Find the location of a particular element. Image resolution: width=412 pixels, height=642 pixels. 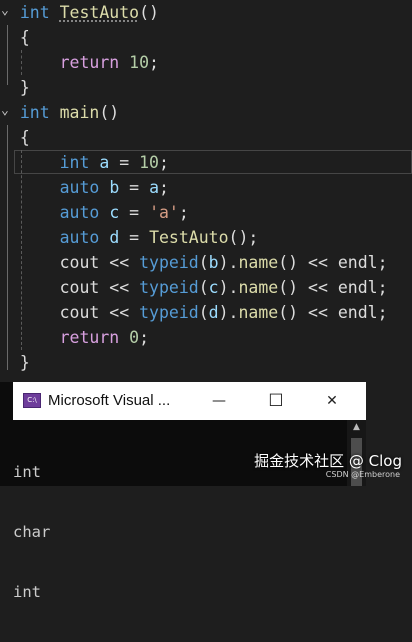

minimize-button: — is located at coordinates (219, 401).